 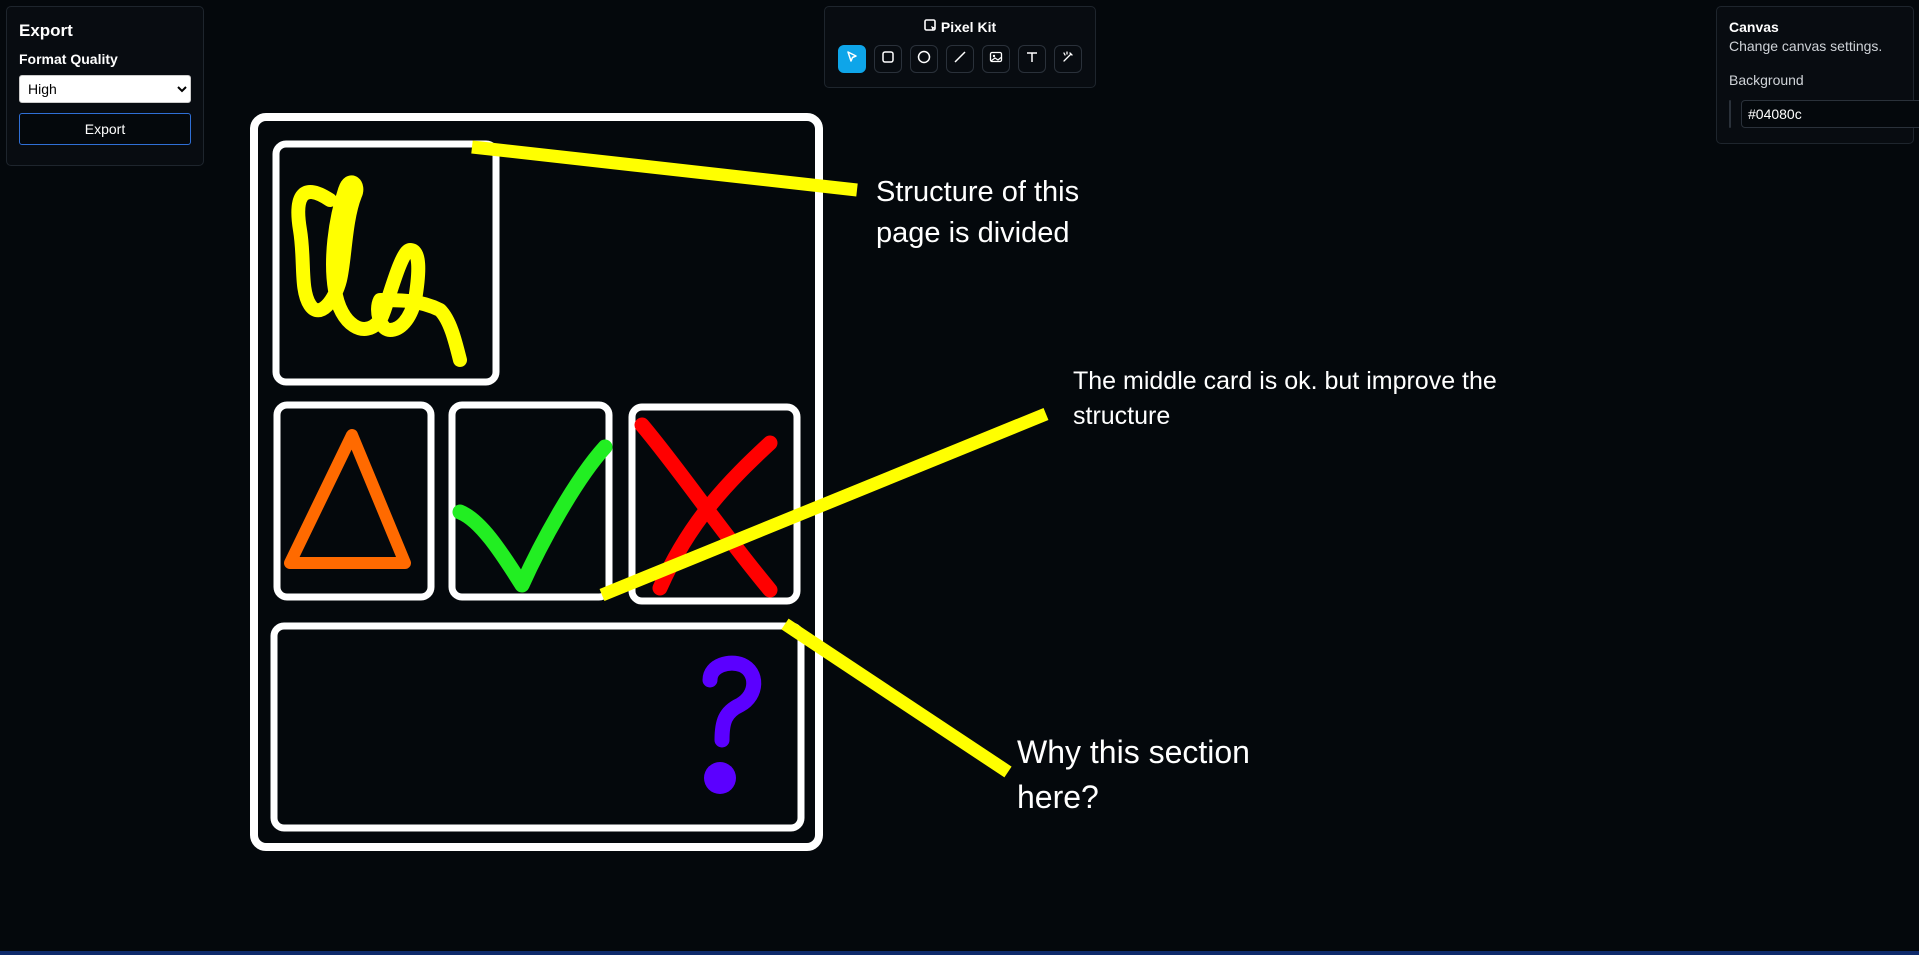 I want to click on export-panel: Export Format Quality High Export, so click(x=105, y=86).